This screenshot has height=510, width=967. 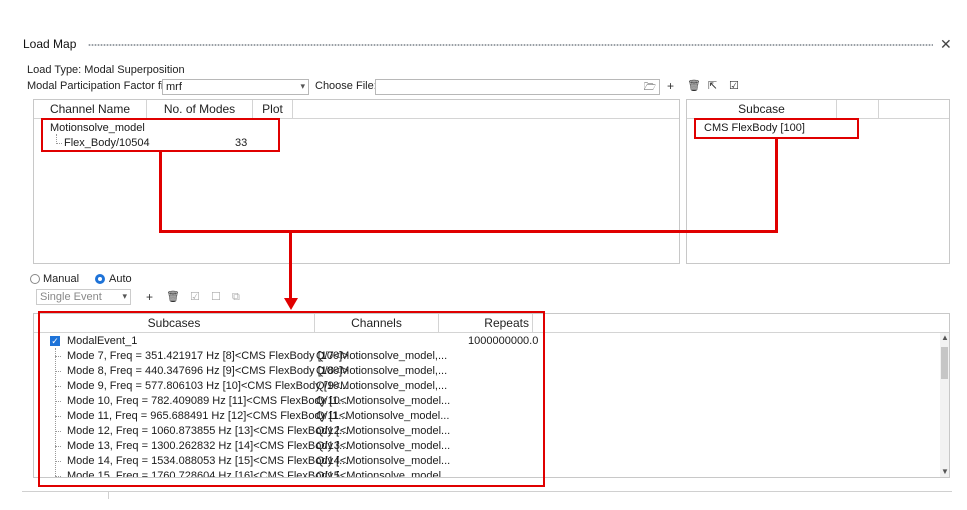 What do you see at coordinates (108, 495) in the screenshot?
I see `bottom-tick` at bounding box center [108, 495].